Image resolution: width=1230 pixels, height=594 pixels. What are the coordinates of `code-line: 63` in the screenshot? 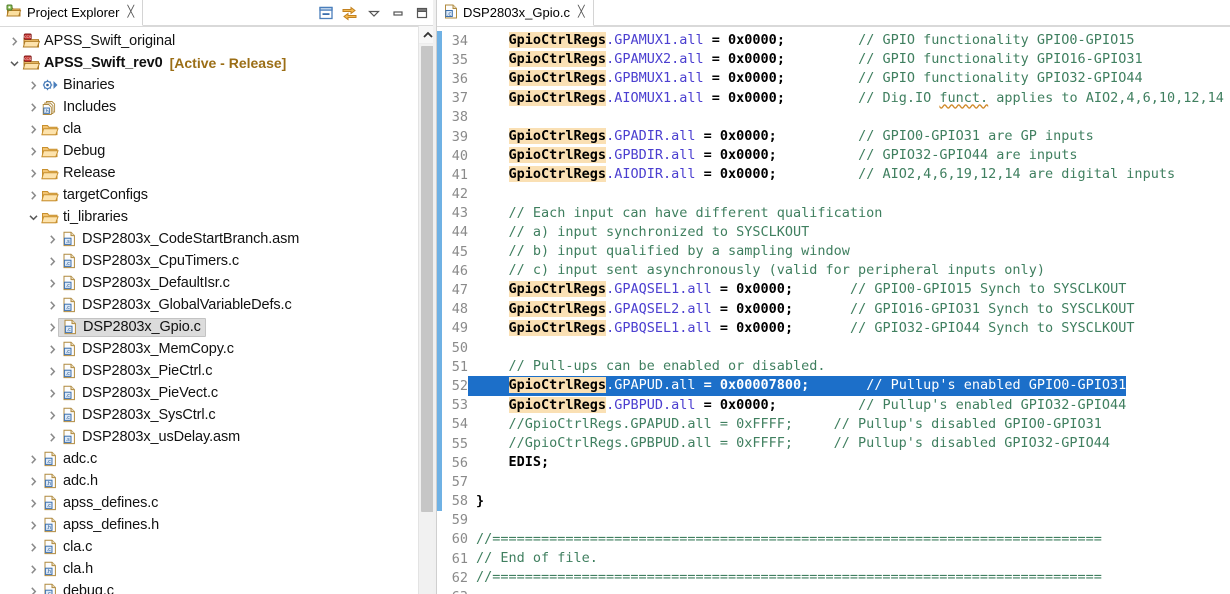 It's located at (833, 590).